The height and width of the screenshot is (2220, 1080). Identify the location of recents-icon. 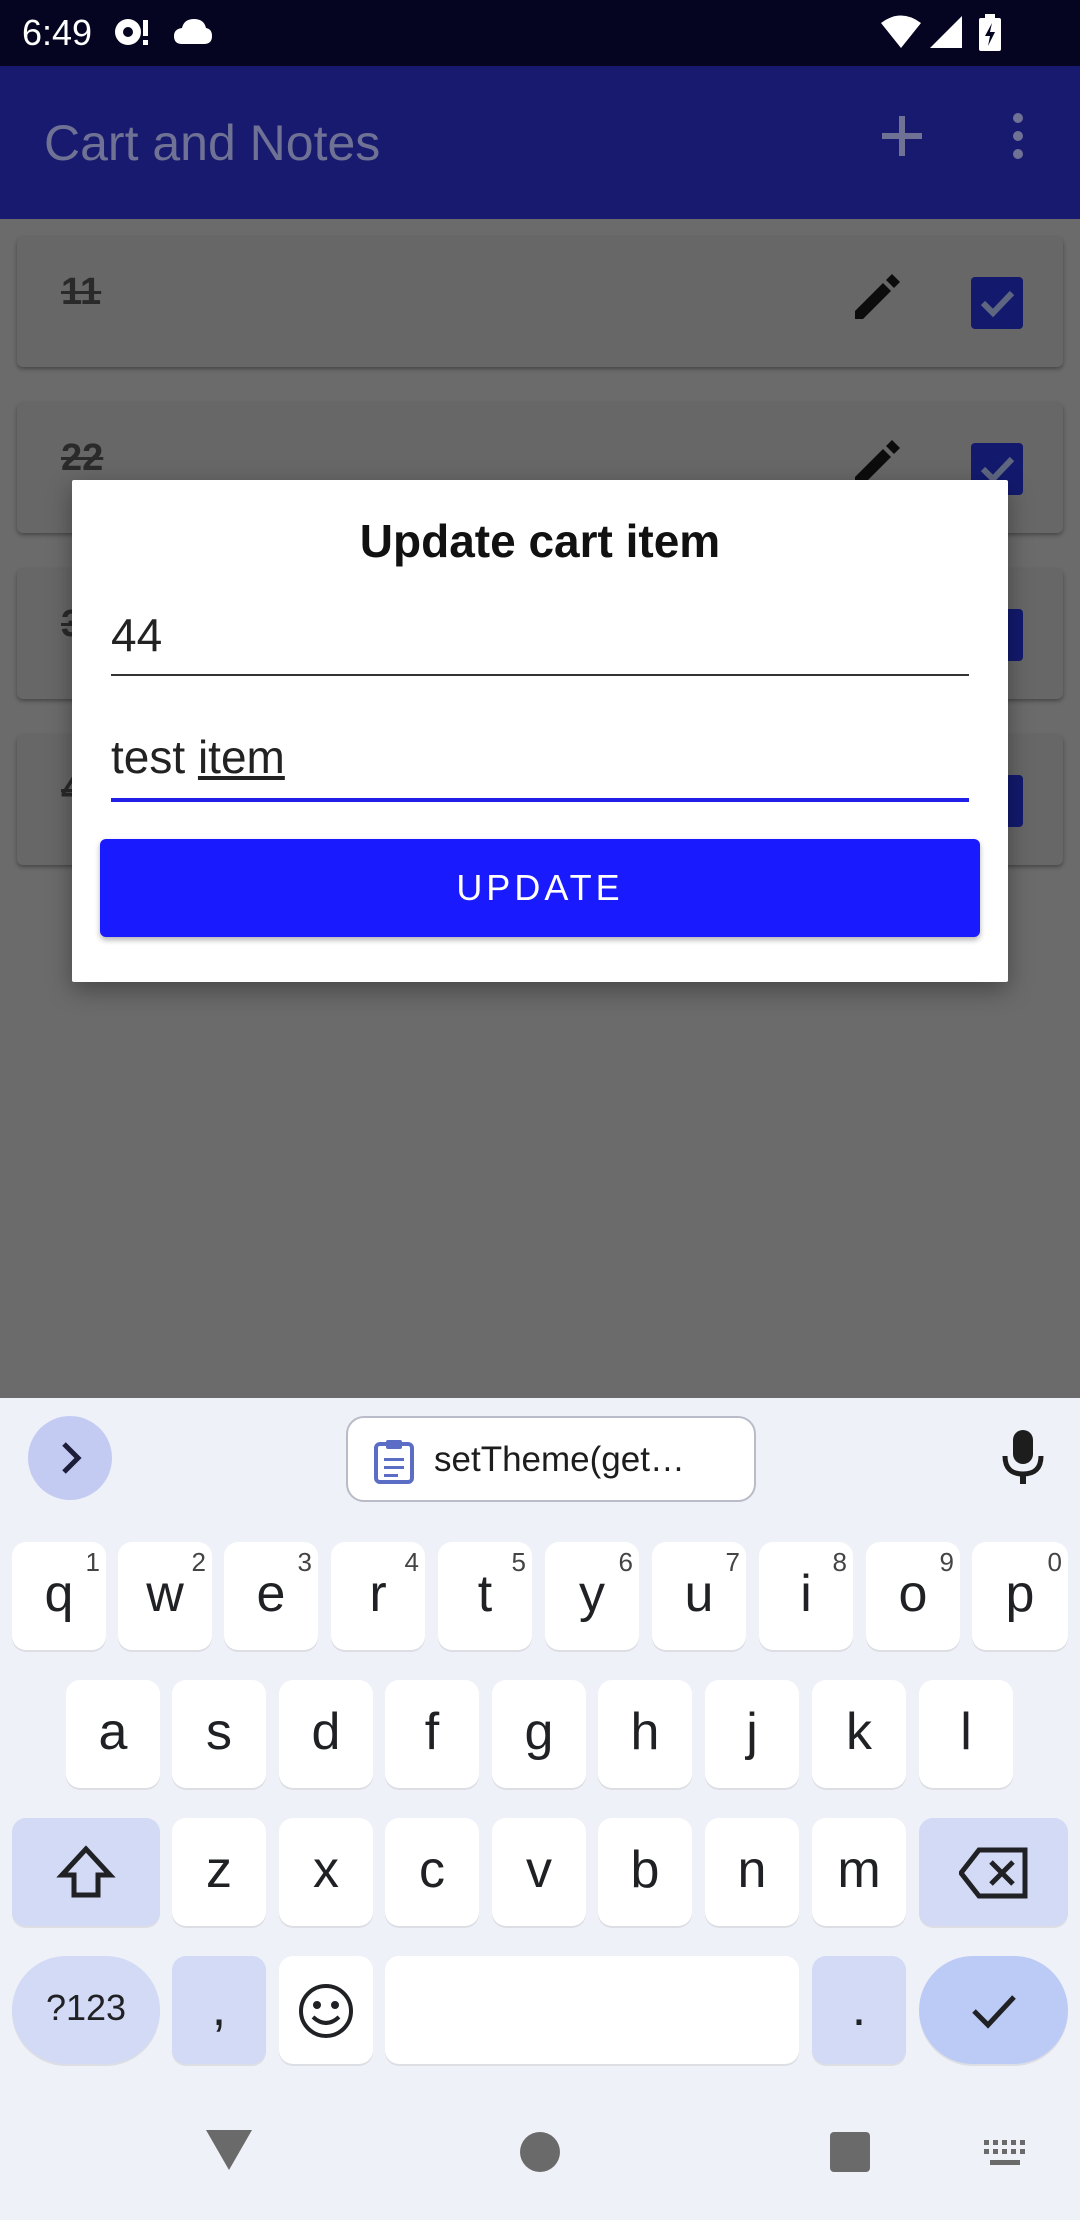
(850, 2154).